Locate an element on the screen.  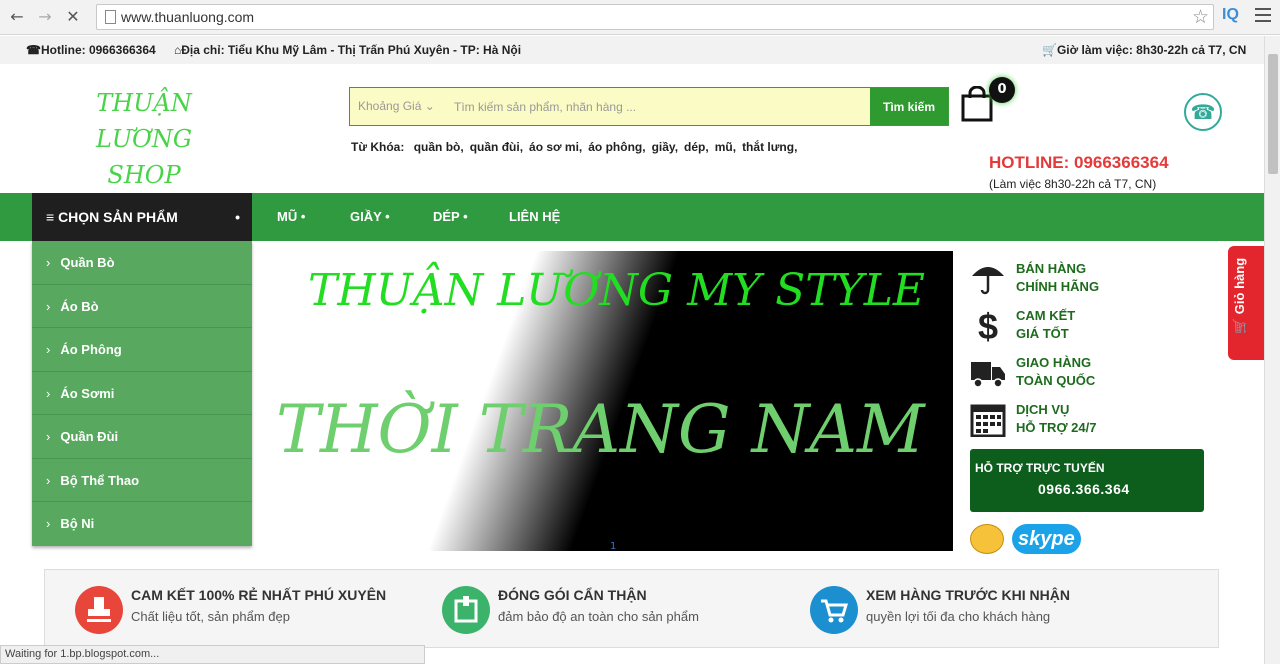
keyword-link: thắt lưng, is located at coordinates (769, 147).